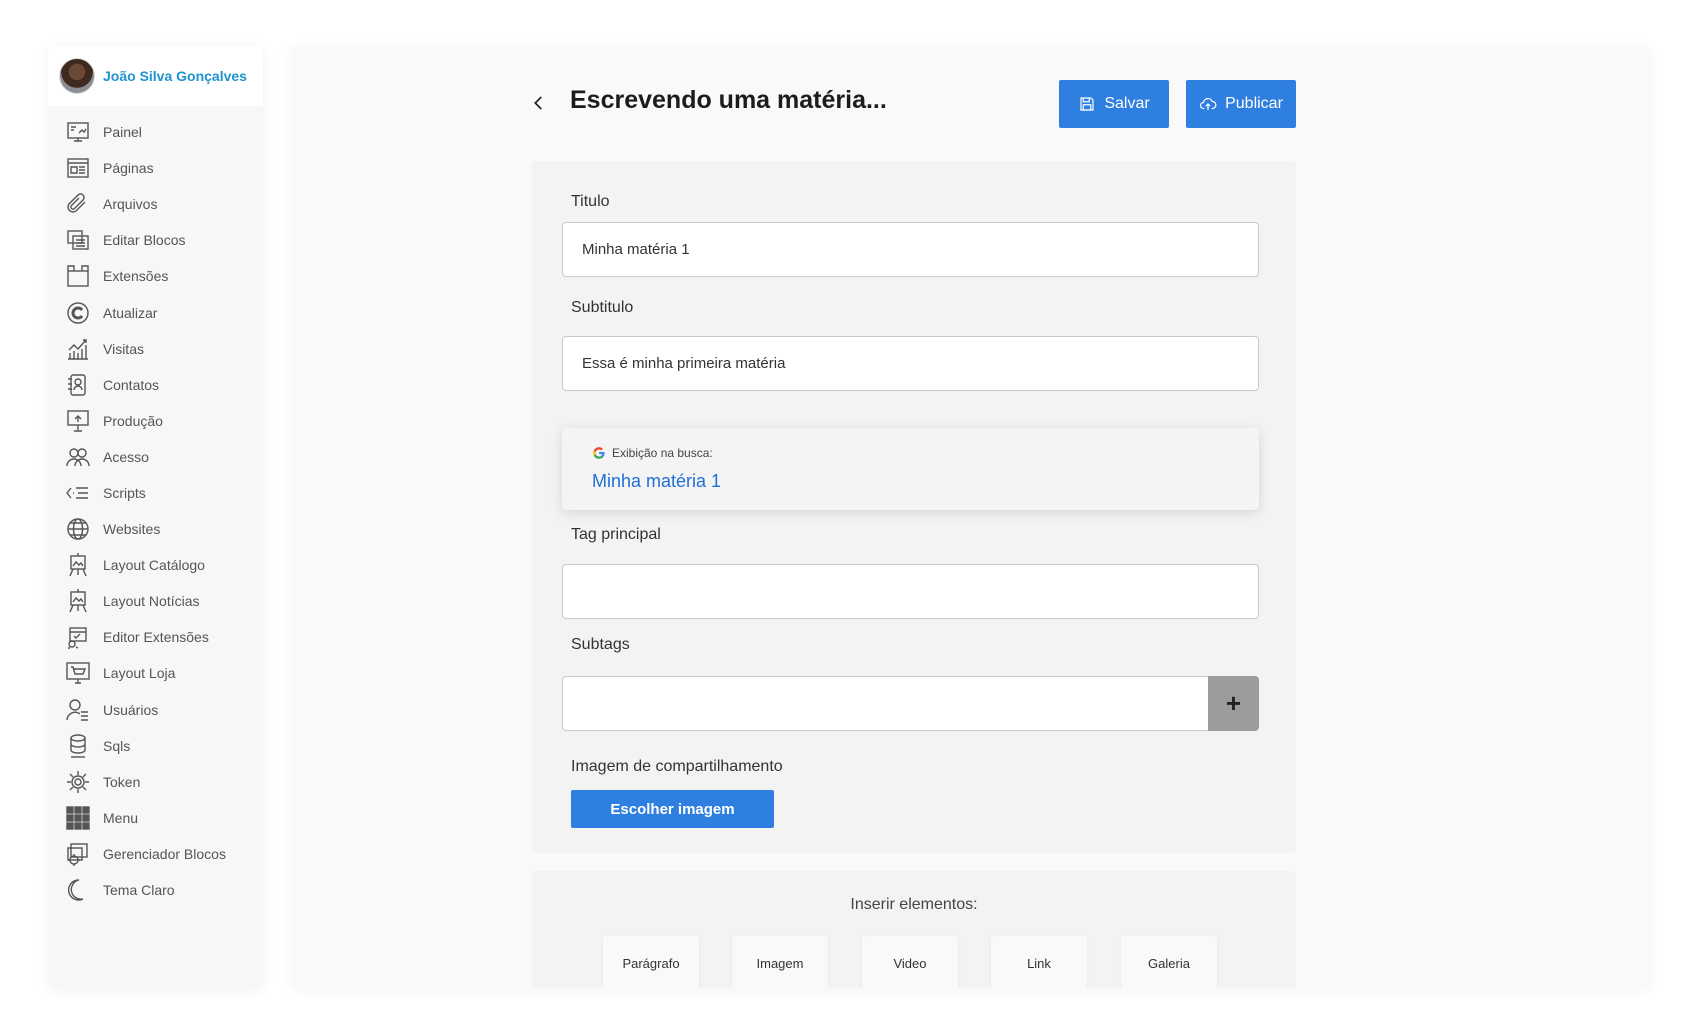  What do you see at coordinates (132, 529) in the screenshot?
I see `sidebar-item-label: Websites` at bounding box center [132, 529].